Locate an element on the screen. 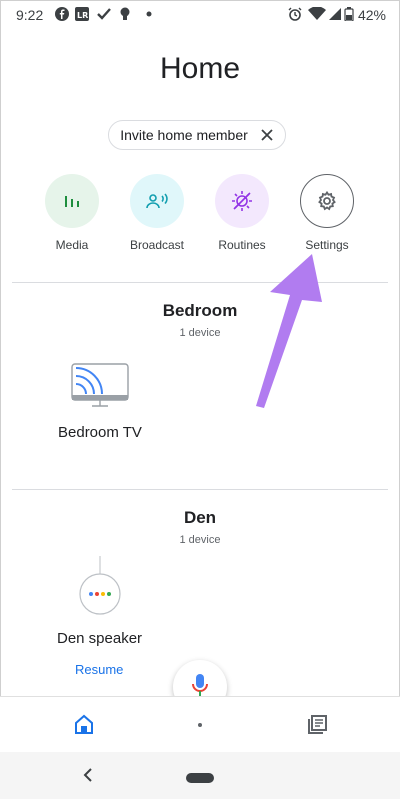 The width and height of the screenshot is (400, 799). invite-label: Invite home member is located at coordinates (184, 135).